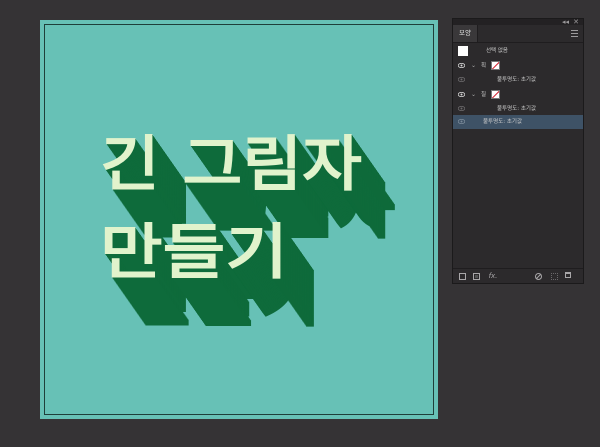 The width and height of the screenshot is (600, 447). What do you see at coordinates (463, 51) in the screenshot?
I see `object-thumbnail` at bounding box center [463, 51].